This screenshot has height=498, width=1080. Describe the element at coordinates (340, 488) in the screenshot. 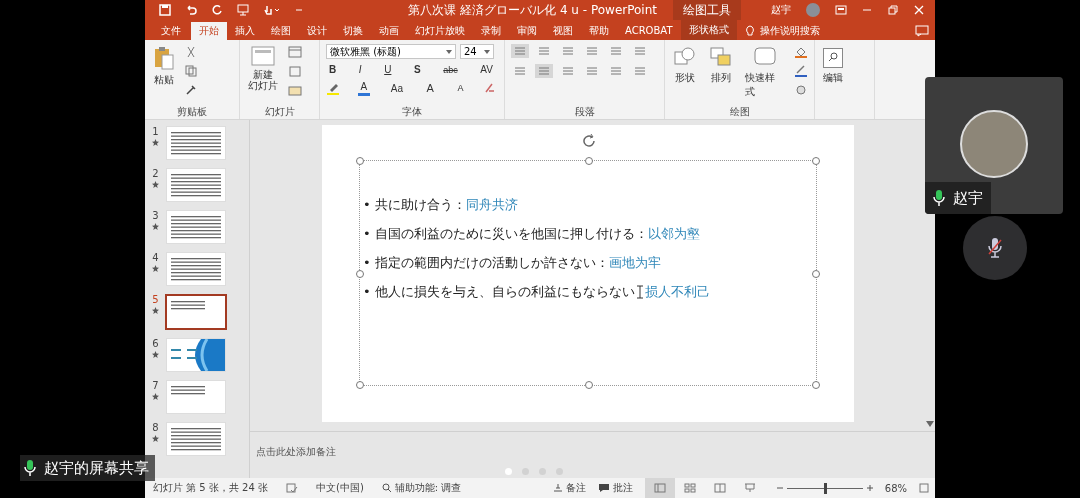

I see `language-status: 中文(中国)` at that location.